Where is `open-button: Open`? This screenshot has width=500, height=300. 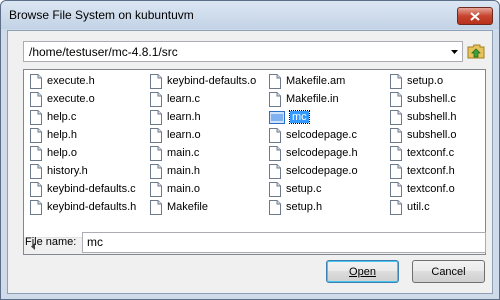 open-button: Open is located at coordinates (362, 271).